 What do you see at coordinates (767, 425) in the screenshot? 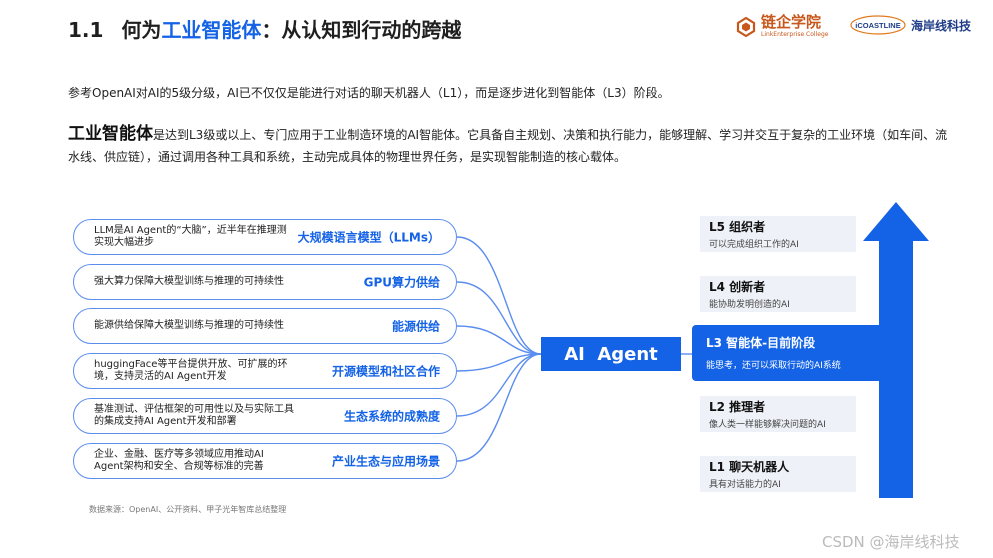
I see `level-desc: 像人类一样能够解决问题的AI` at bounding box center [767, 425].